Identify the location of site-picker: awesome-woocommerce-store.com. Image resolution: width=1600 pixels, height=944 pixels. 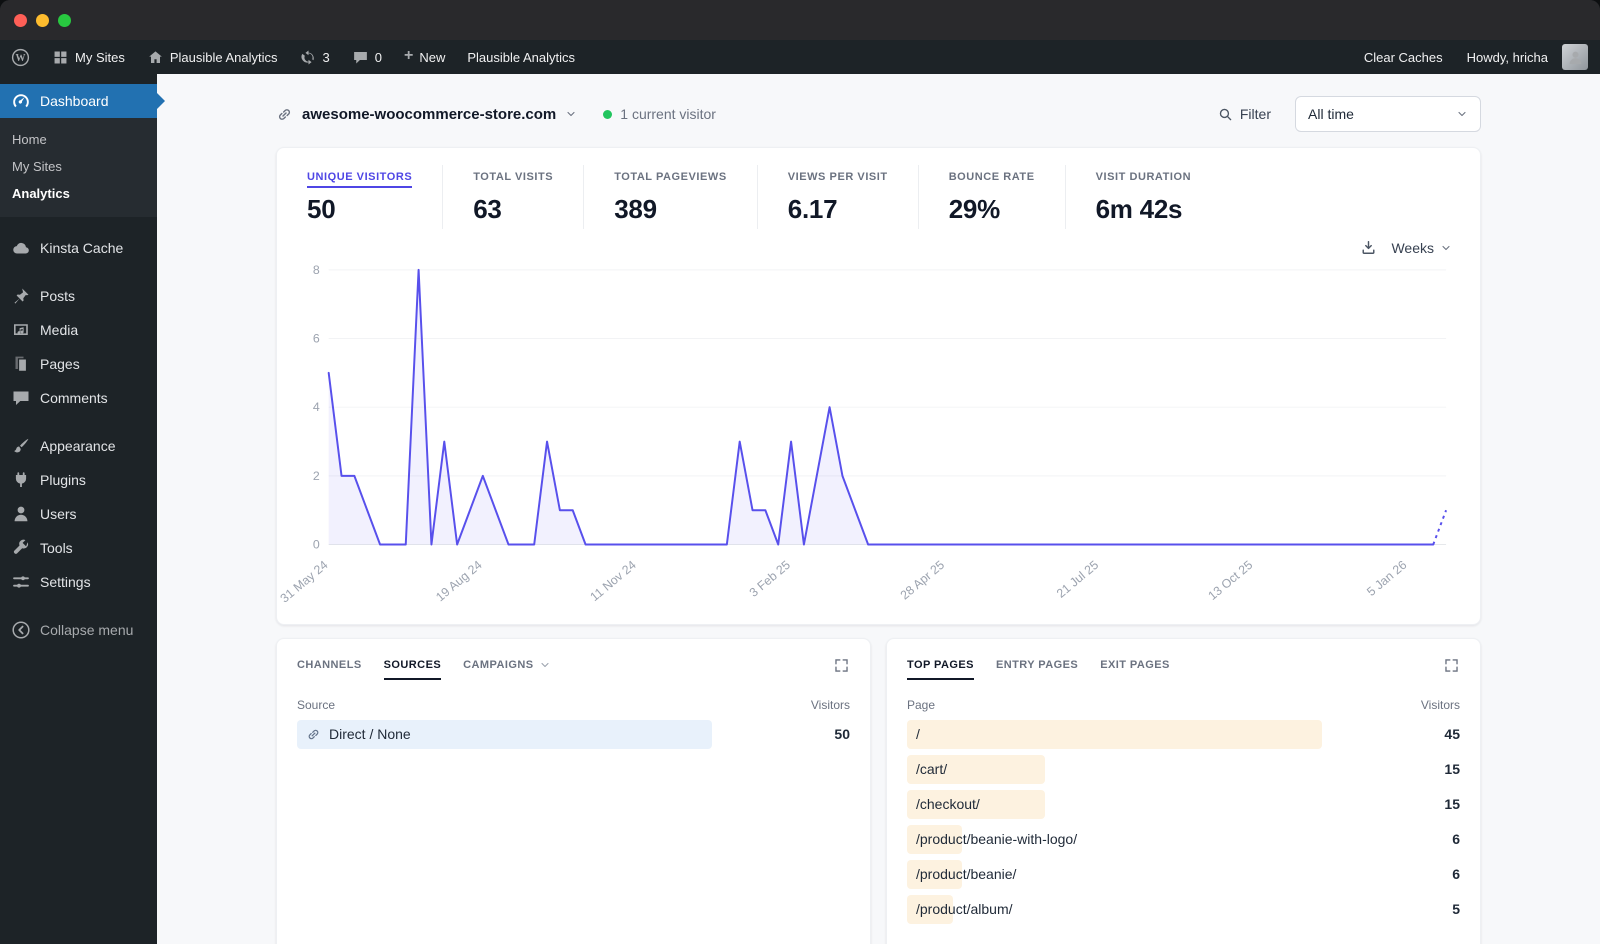
(426, 114).